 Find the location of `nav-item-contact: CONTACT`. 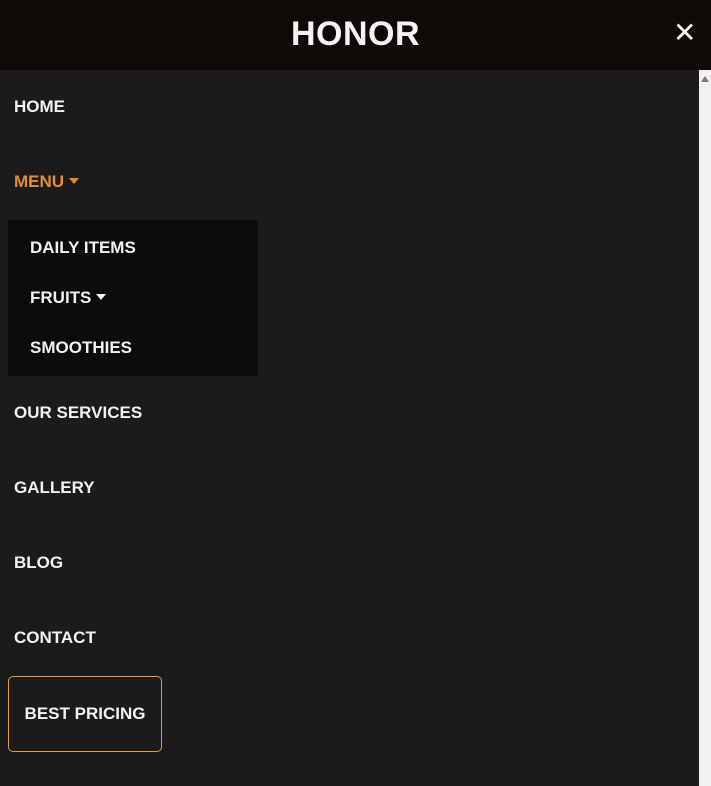

nav-item-contact: CONTACT is located at coordinates (55, 638).